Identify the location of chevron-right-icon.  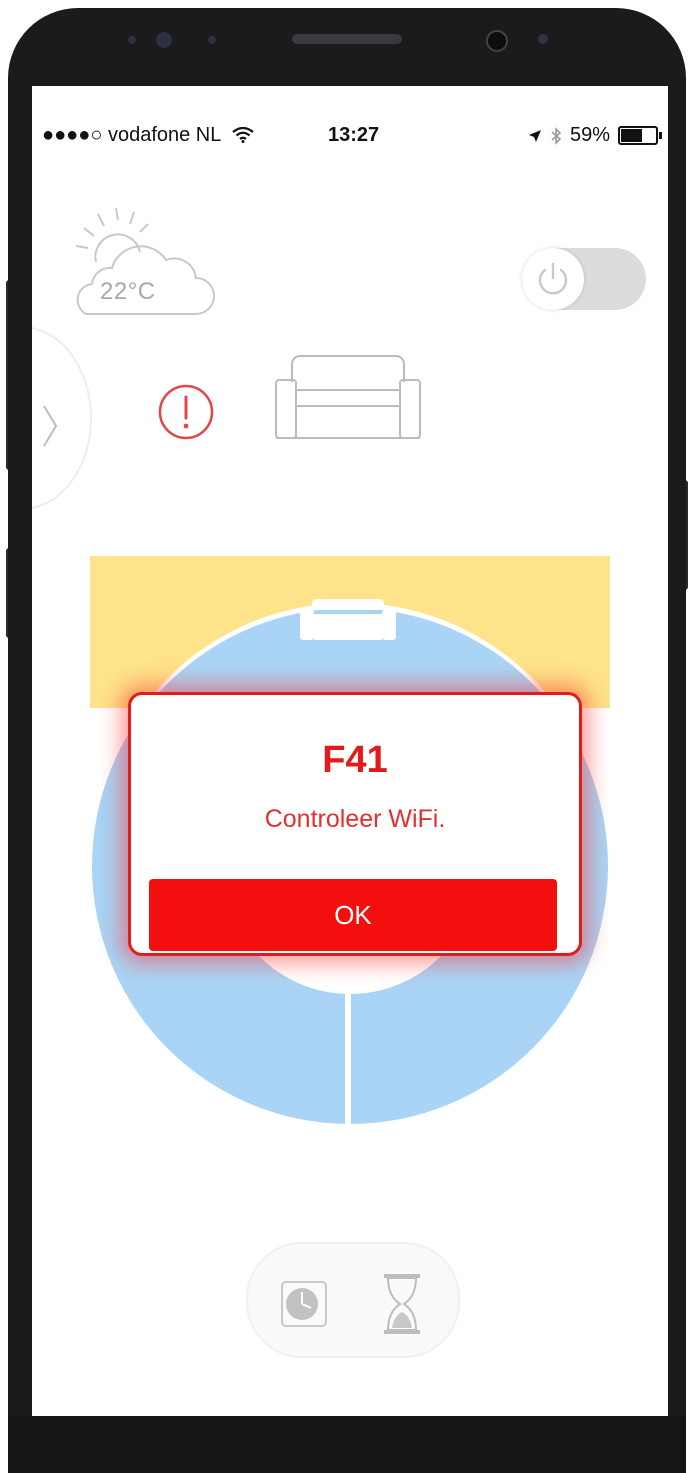
(50, 426).